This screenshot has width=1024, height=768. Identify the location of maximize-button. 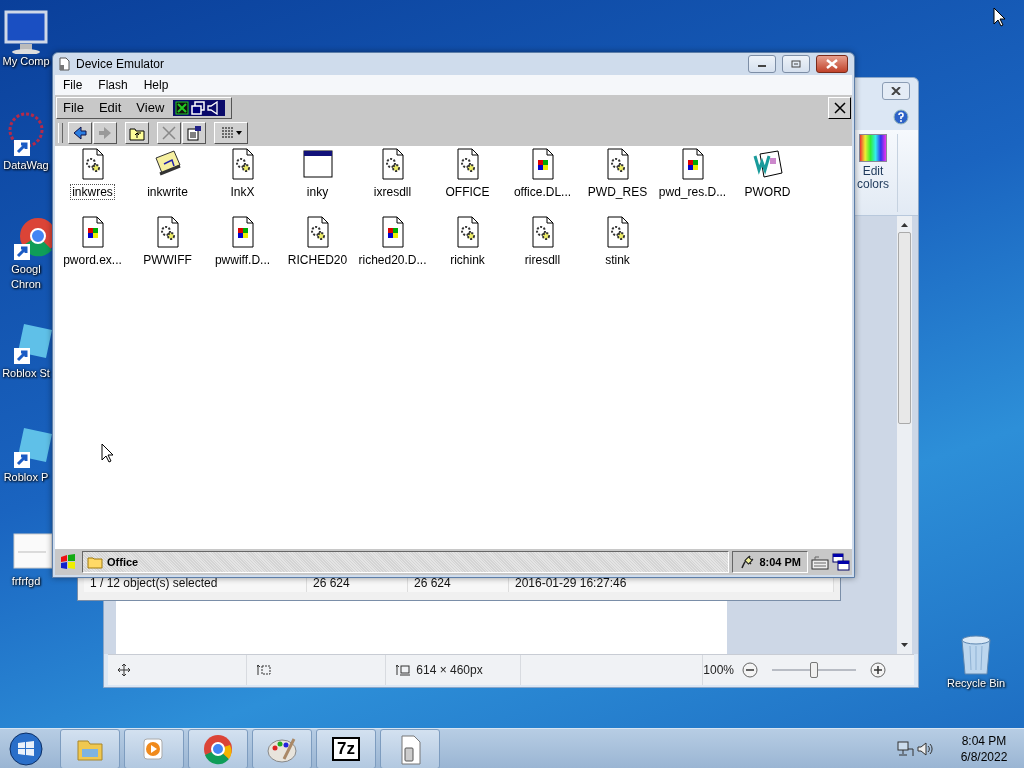
(796, 64).